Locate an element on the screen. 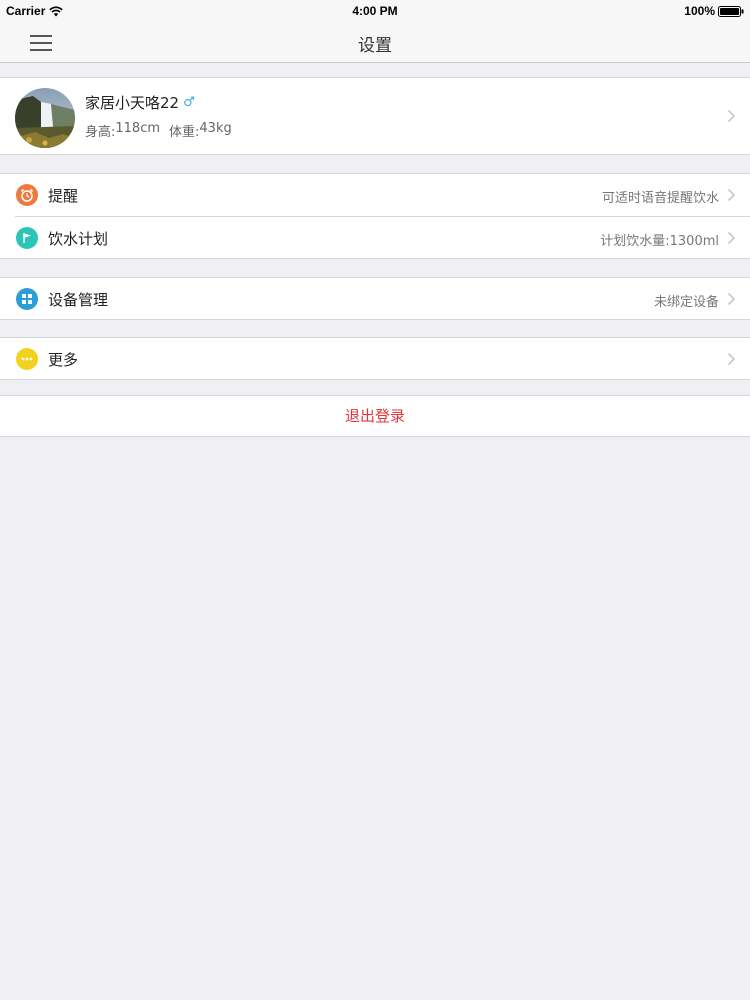 This screenshot has height=1000, width=750. profile-stats: 身高: 118cm 体重: 43kg is located at coordinates (158, 130).